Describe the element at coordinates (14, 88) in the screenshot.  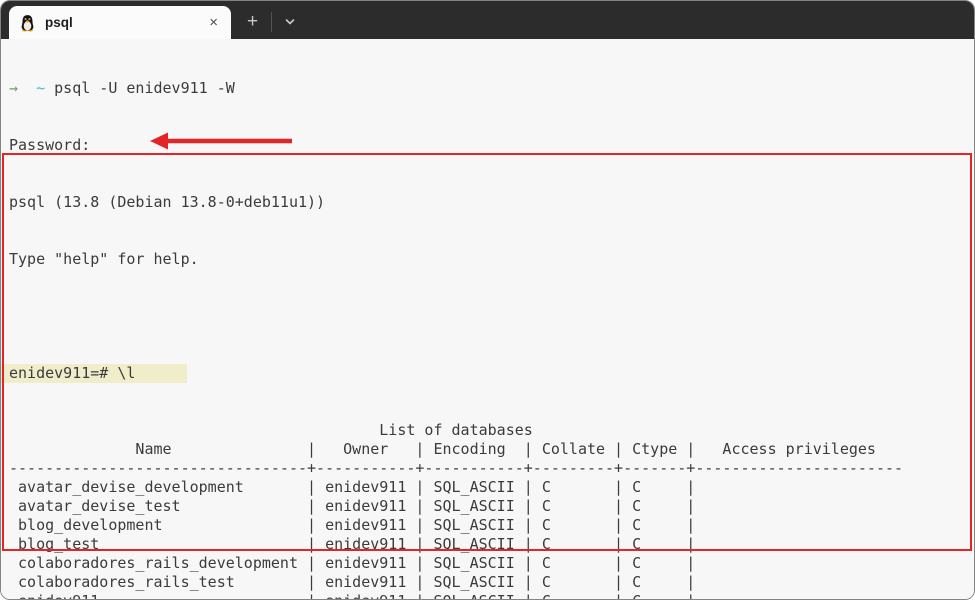
I see `prompt-arrow-icon: →` at that location.